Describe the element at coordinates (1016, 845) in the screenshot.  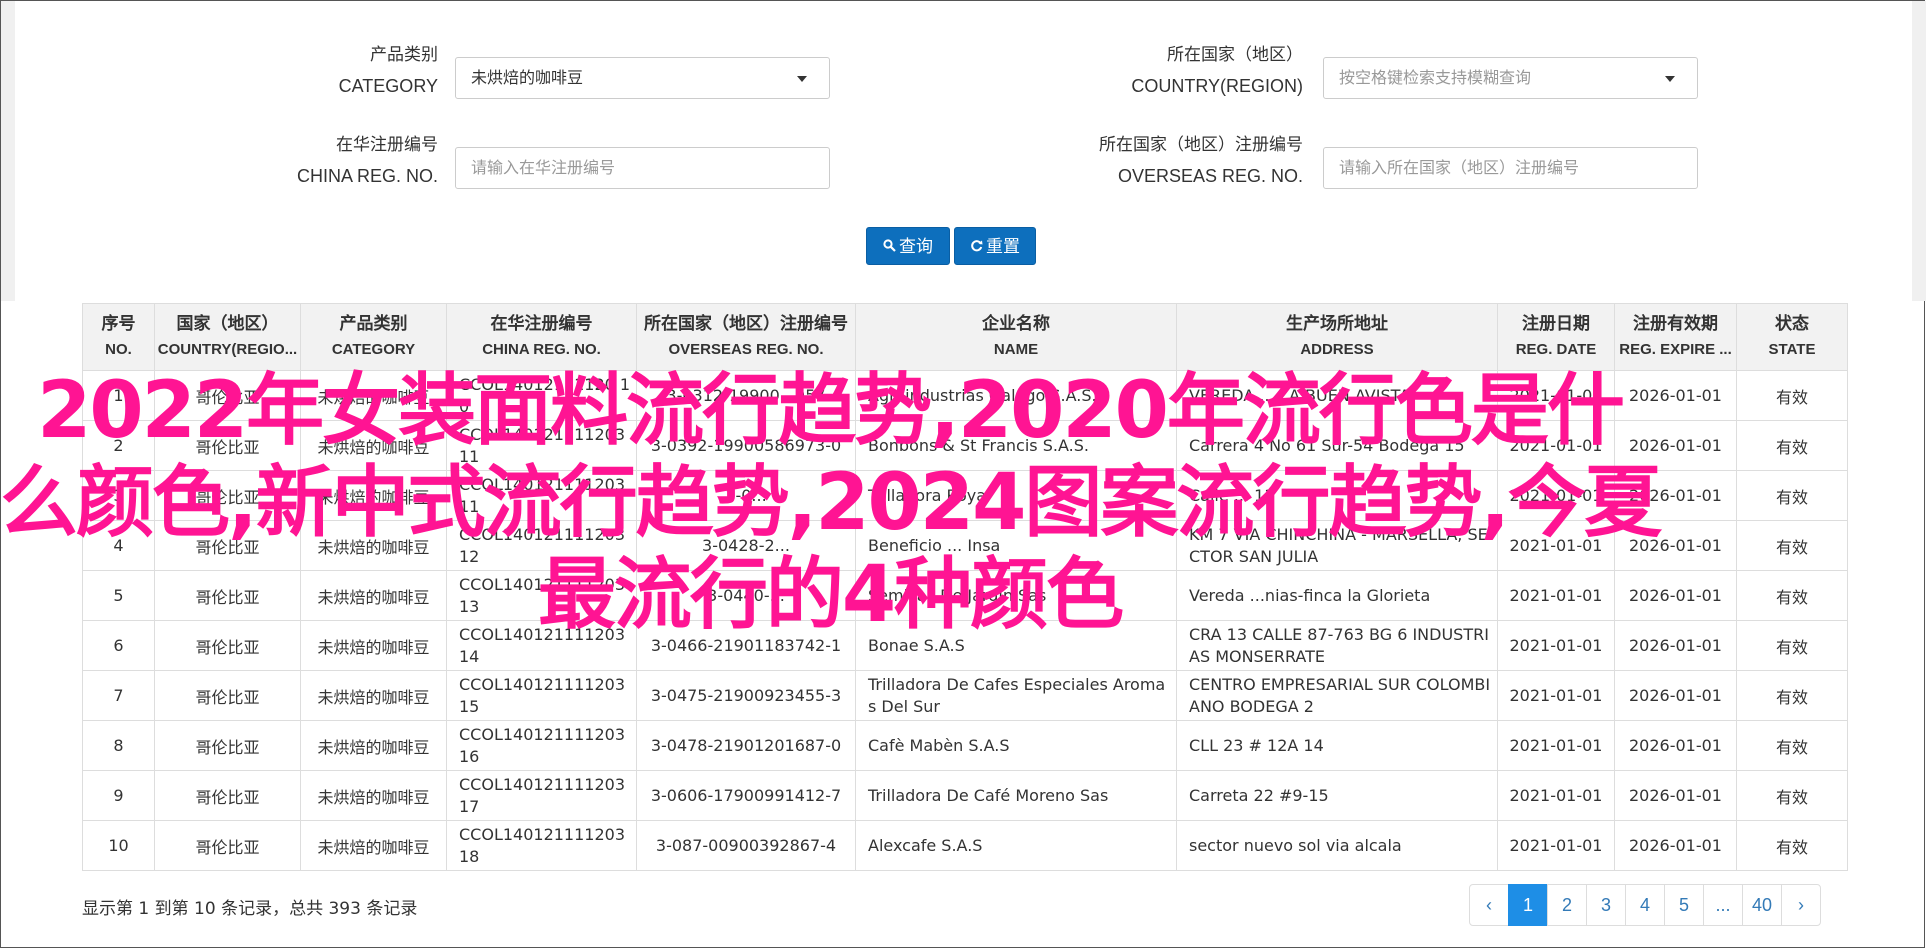
I see `cell-name: Alexcafe S.A.S` at that location.